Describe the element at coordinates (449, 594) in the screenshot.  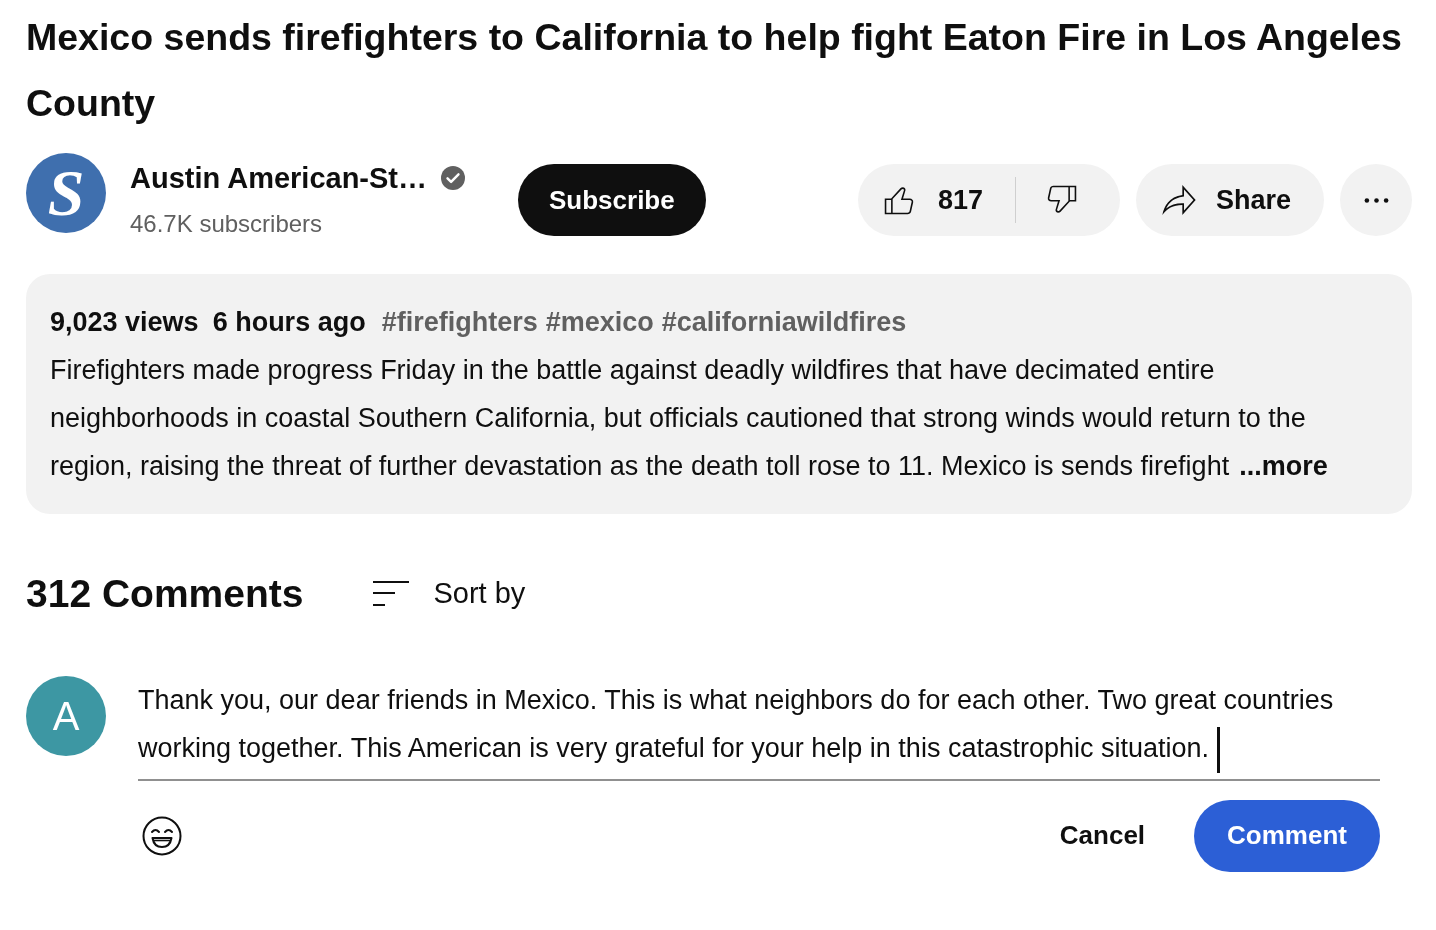
I see `sort-button: Sort by` at that location.